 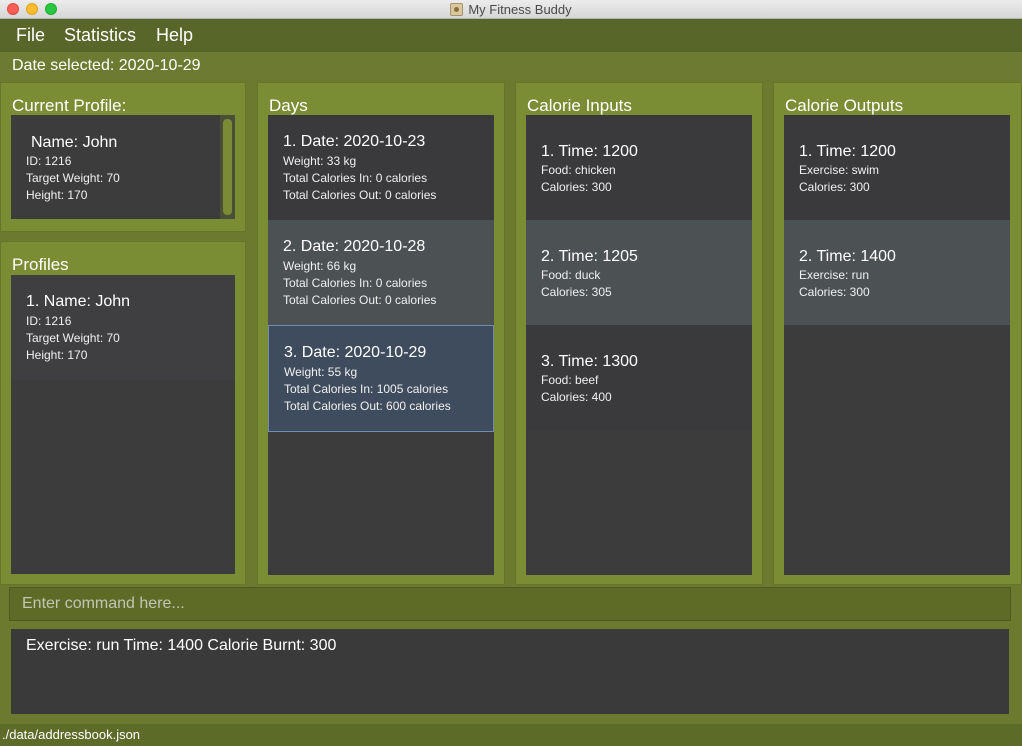 What do you see at coordinates (510, 604) in the screenshot?
I see `command-input` at bounding box center [510, 604].